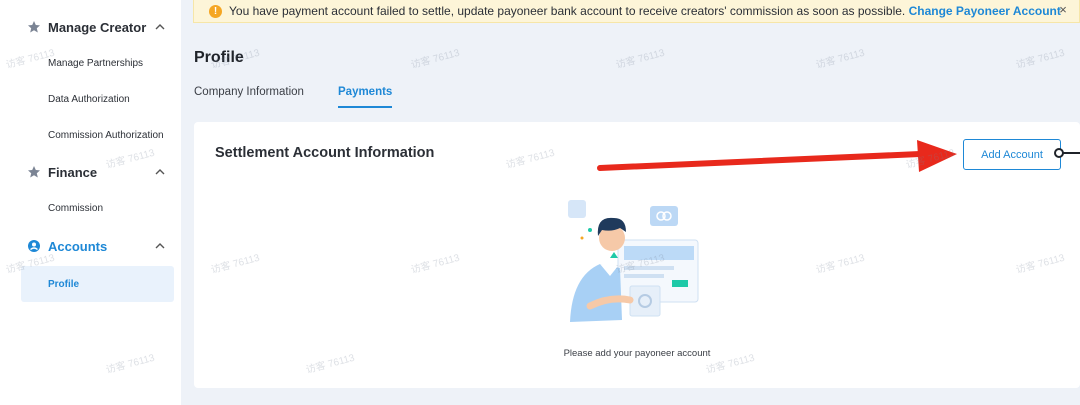 This screenshot has height=405, width=1080. What do you see at coordinates (97, 99) in the screenshot?
I see `sidebar-item-data-authorization: Data Authorization` at bounding box center [97, 99].